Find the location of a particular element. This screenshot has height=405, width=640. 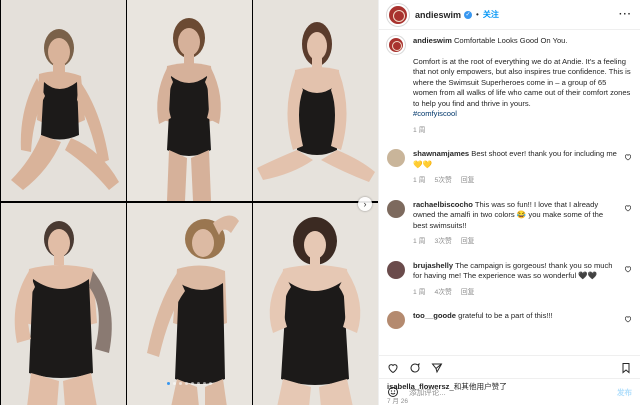

share-icon is located at coordinates (437, 368).